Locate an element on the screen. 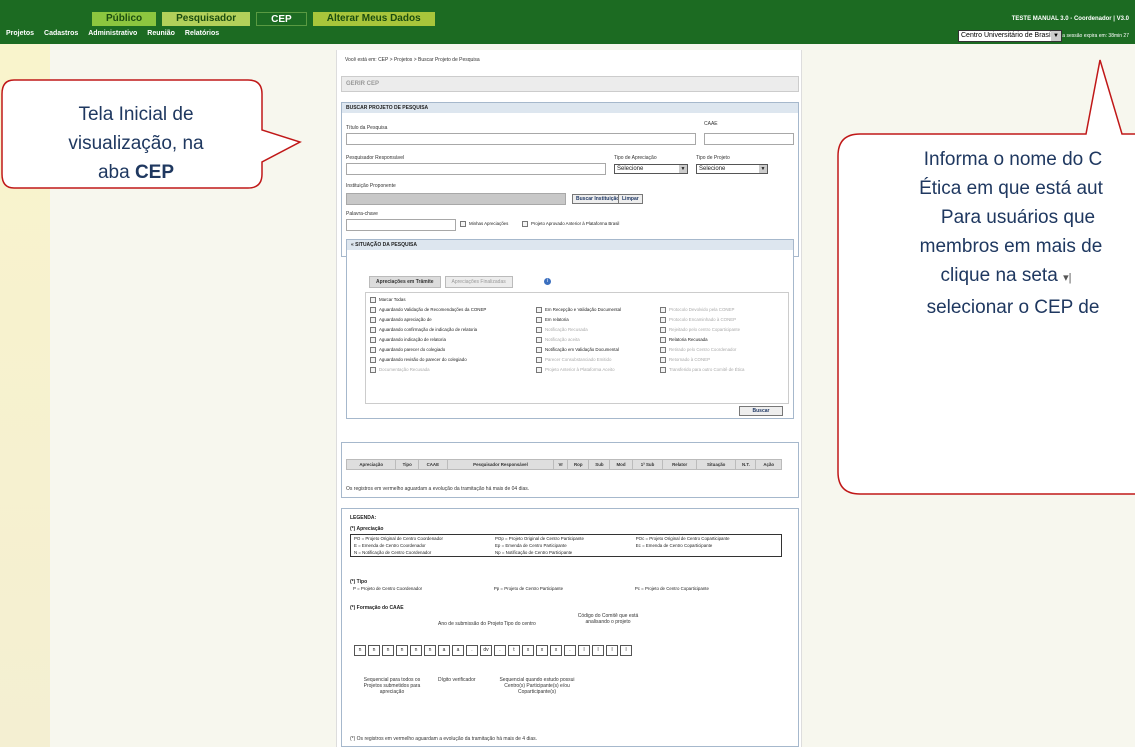 The width and height of the screenshot is (1135, 747). buscar-instituicao-button: Buscar Instituição is located at coordinates (598, 199).